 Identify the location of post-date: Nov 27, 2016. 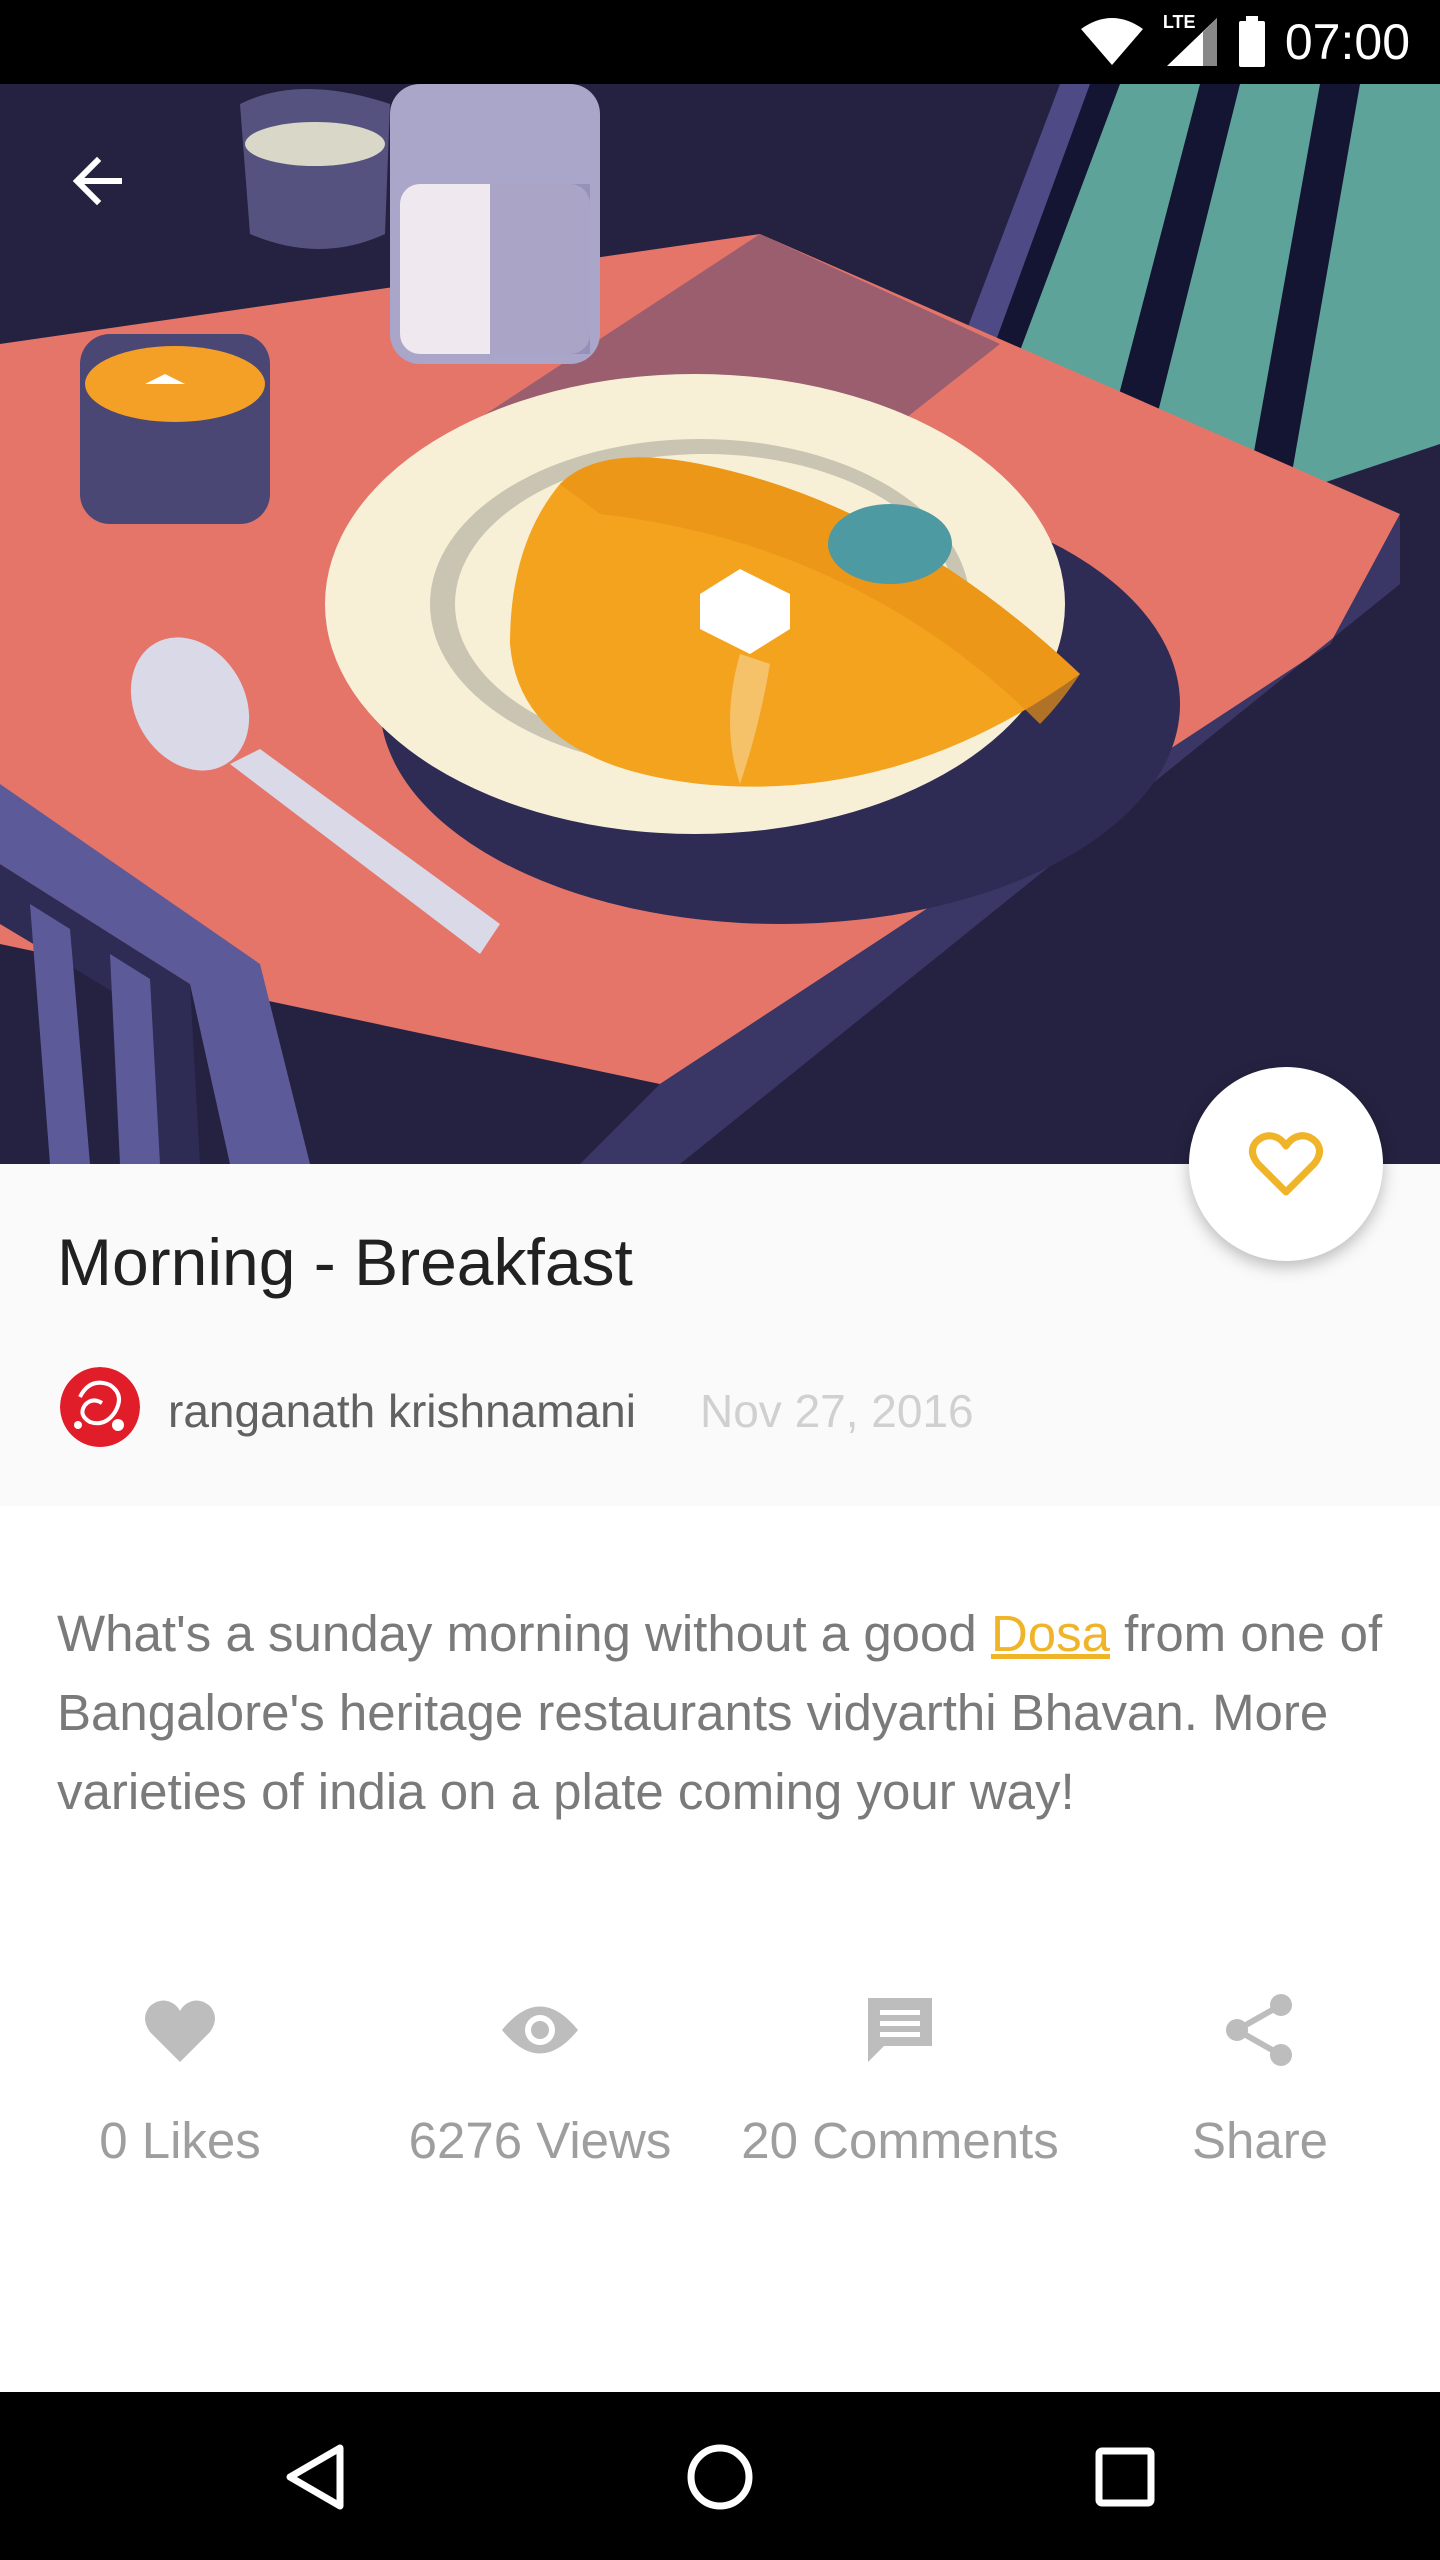
(837, 1411).